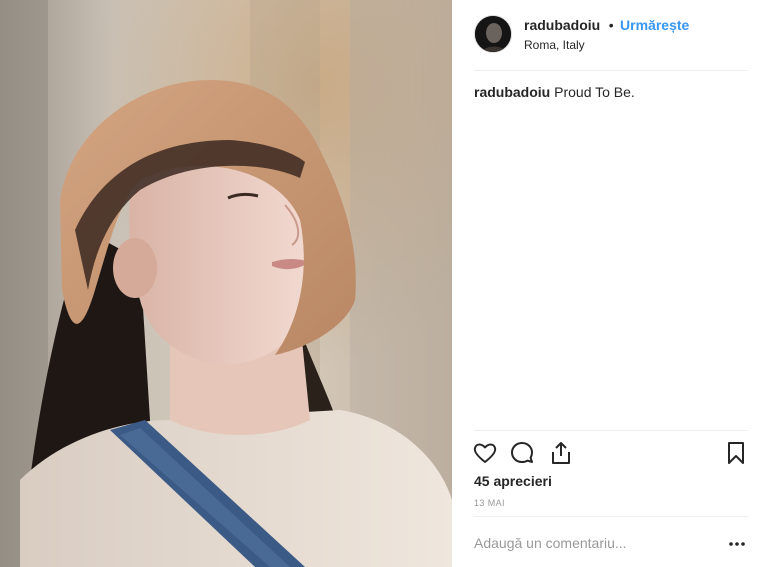  I want to click on comment-button, so click(522, 453).